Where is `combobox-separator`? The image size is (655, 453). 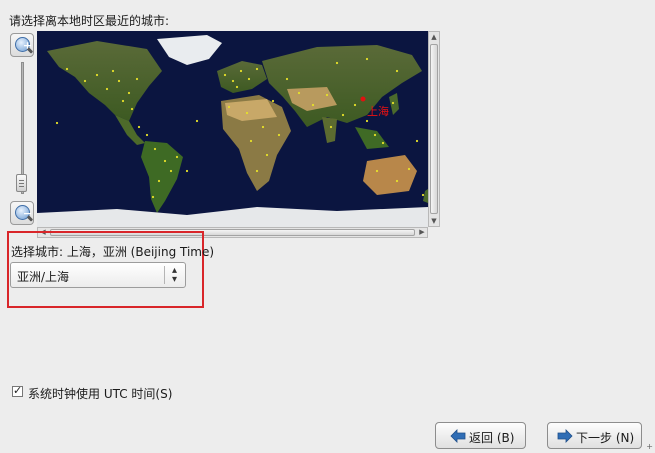 combobox-separator is located at coordinates (164, 275).